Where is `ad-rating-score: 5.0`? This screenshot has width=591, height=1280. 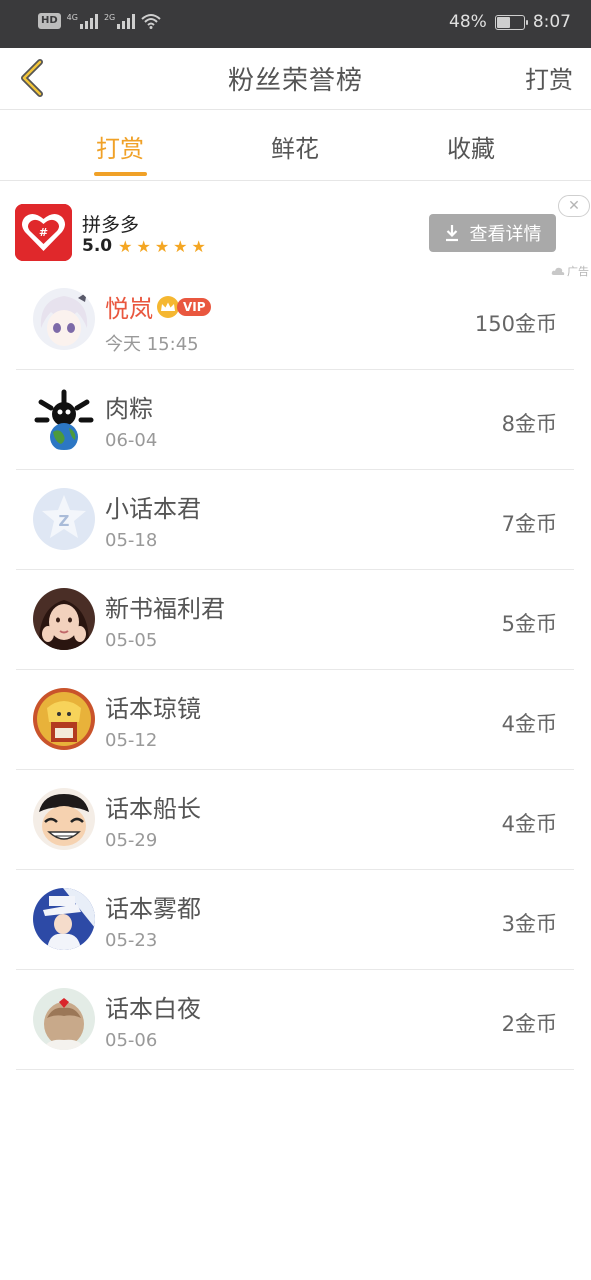
ad-rating-score: 5.0 is located at coordinates (97, 246).